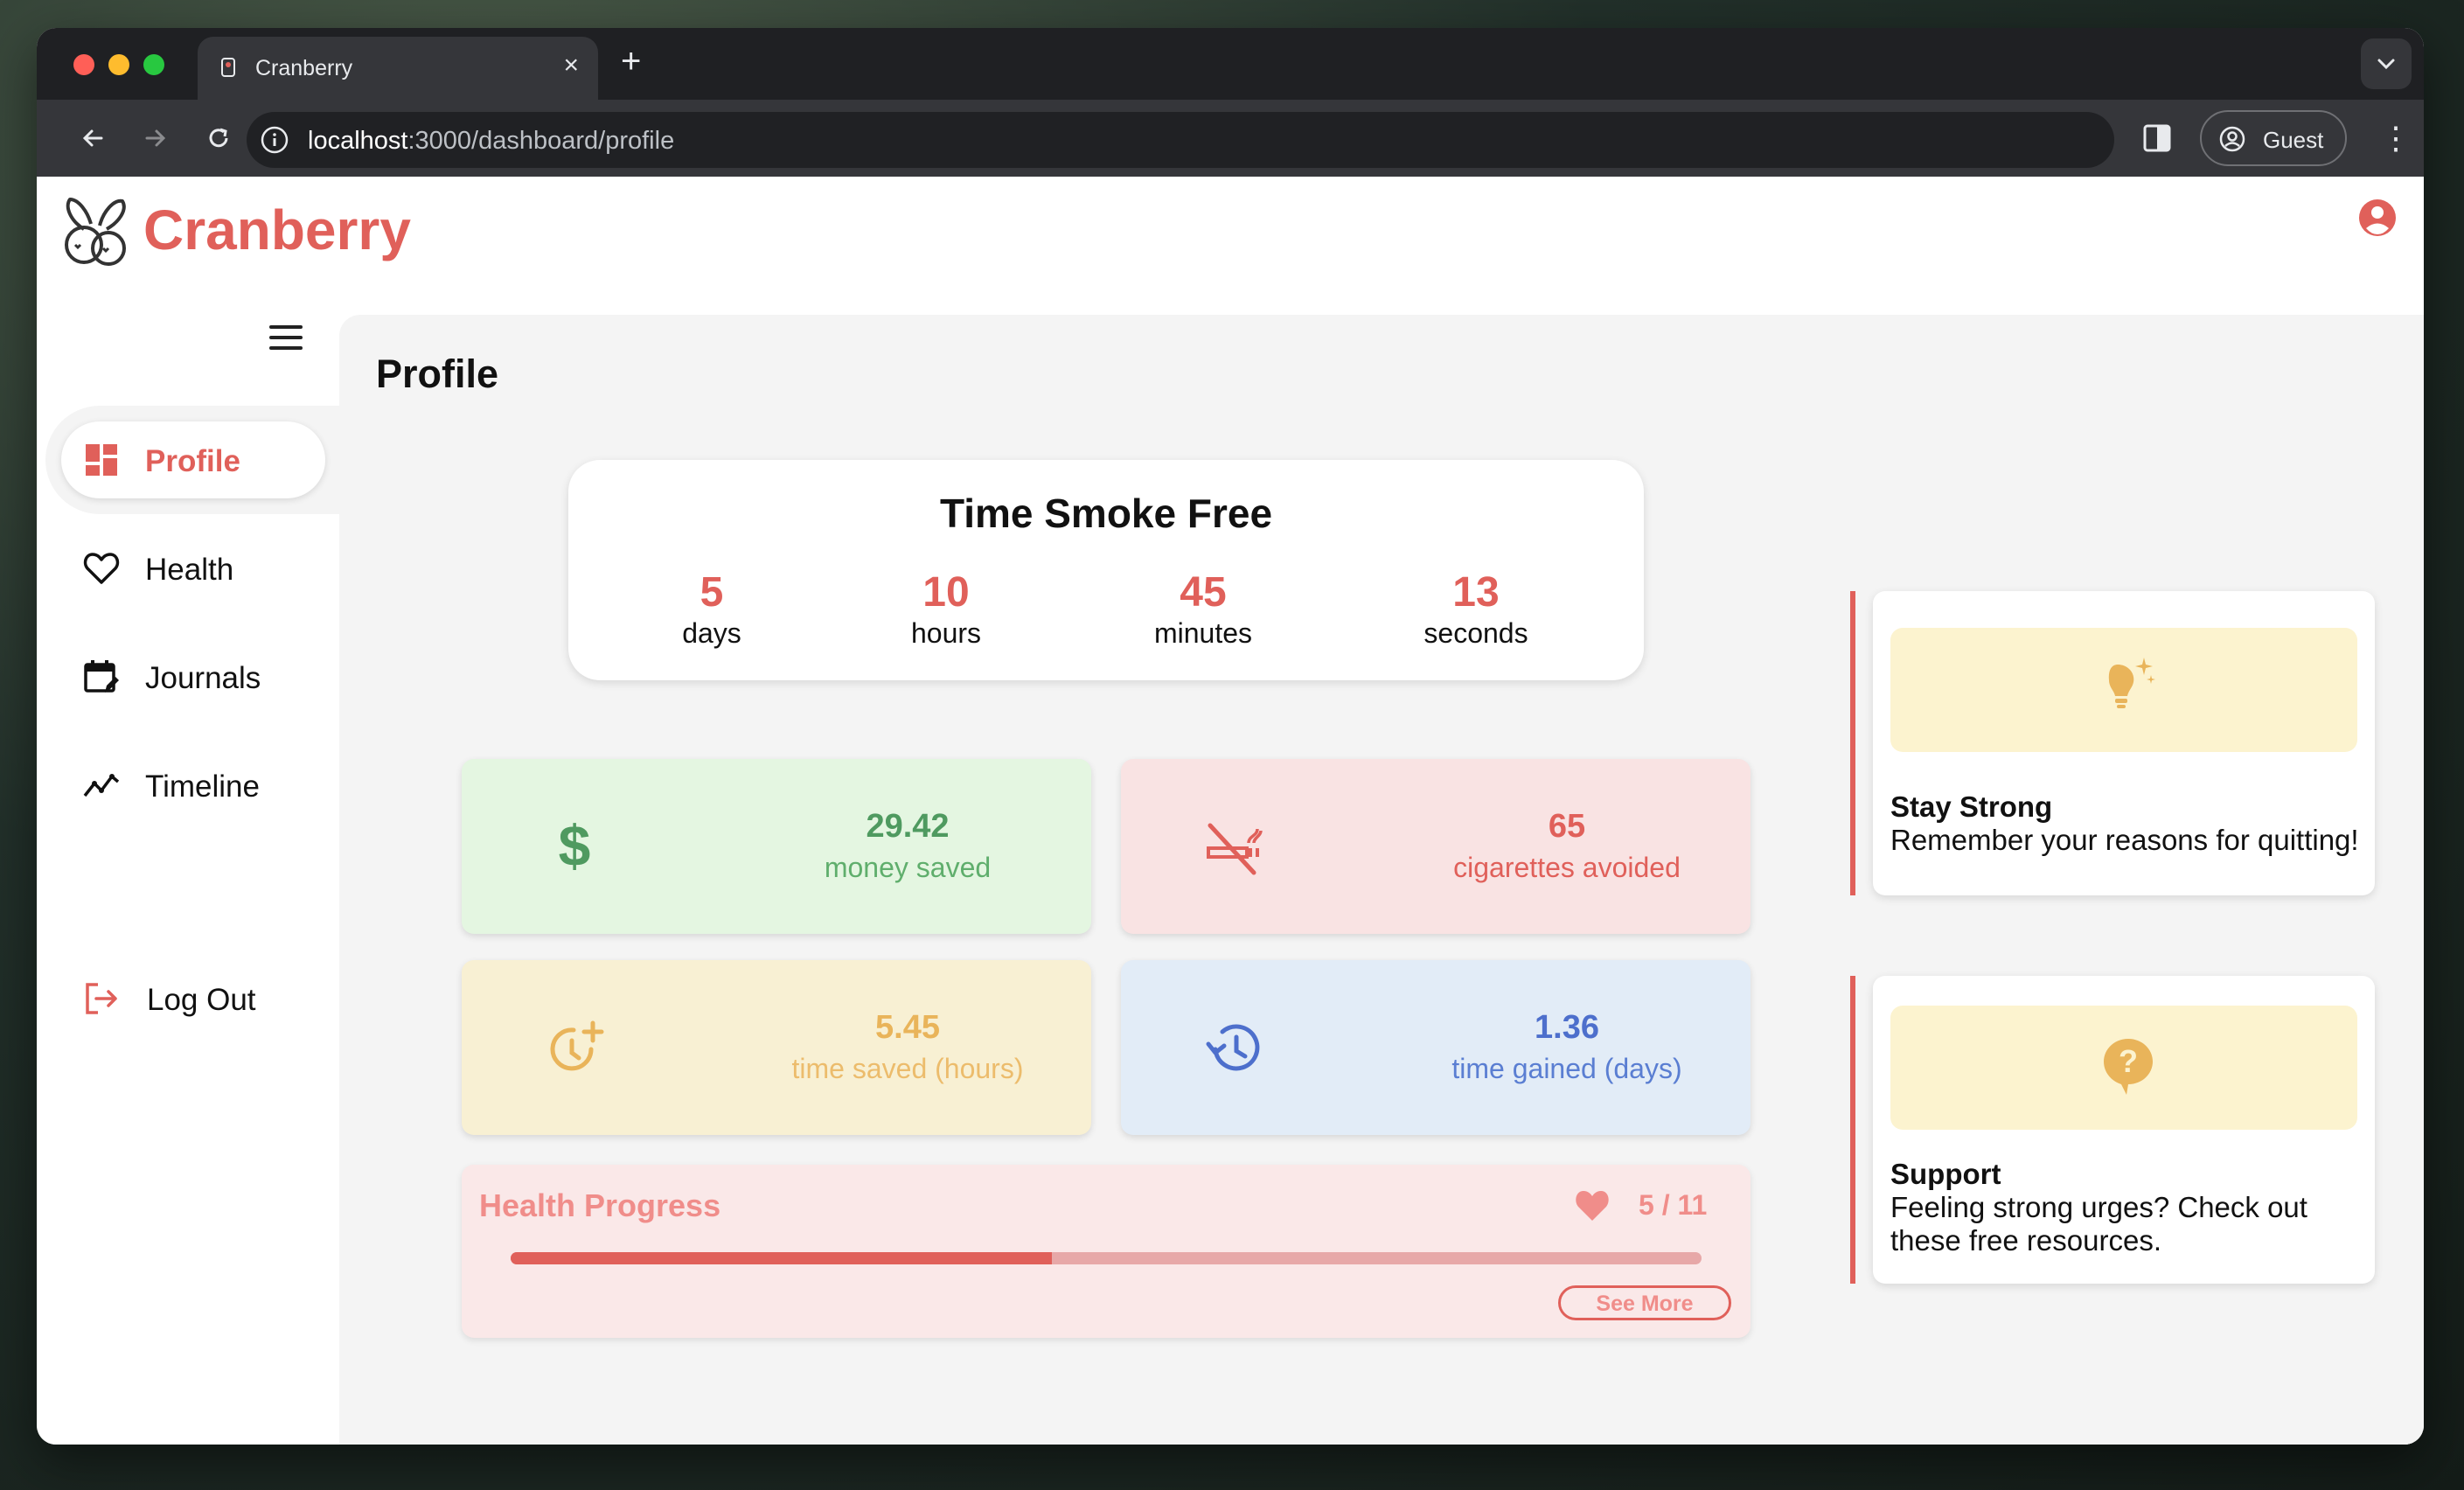  What do you see at coordinates (2396, 138) in the screenshot?
I see `browser-menu-button: ⋮` at bounding box center [2396, 138].